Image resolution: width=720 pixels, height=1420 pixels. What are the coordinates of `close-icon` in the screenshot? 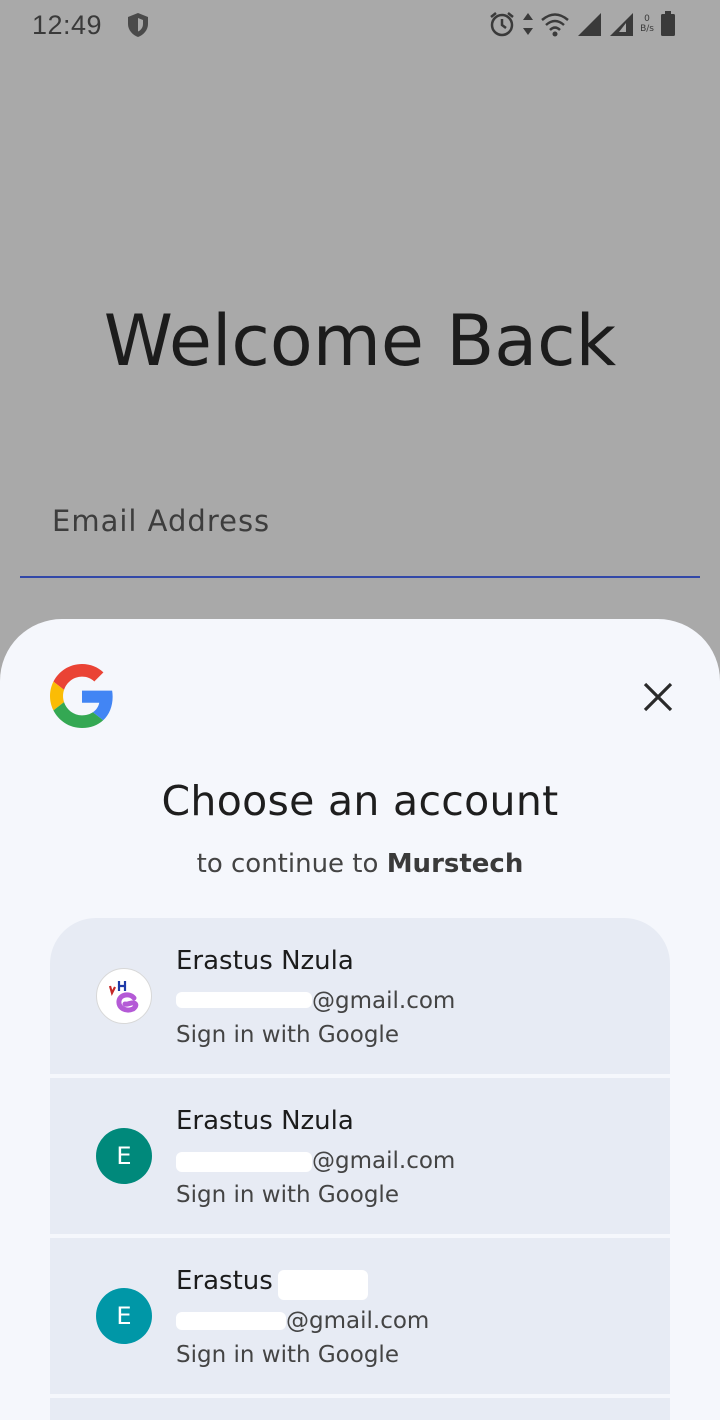 It's located at (658, 697).